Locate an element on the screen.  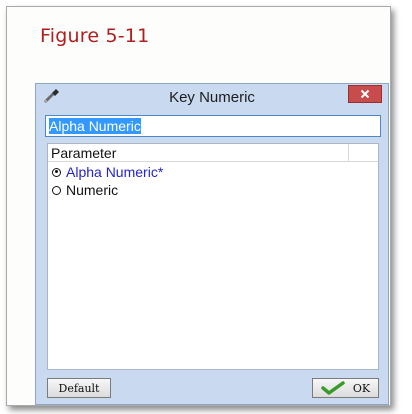
close-icon is located at coordinates (365, 94).